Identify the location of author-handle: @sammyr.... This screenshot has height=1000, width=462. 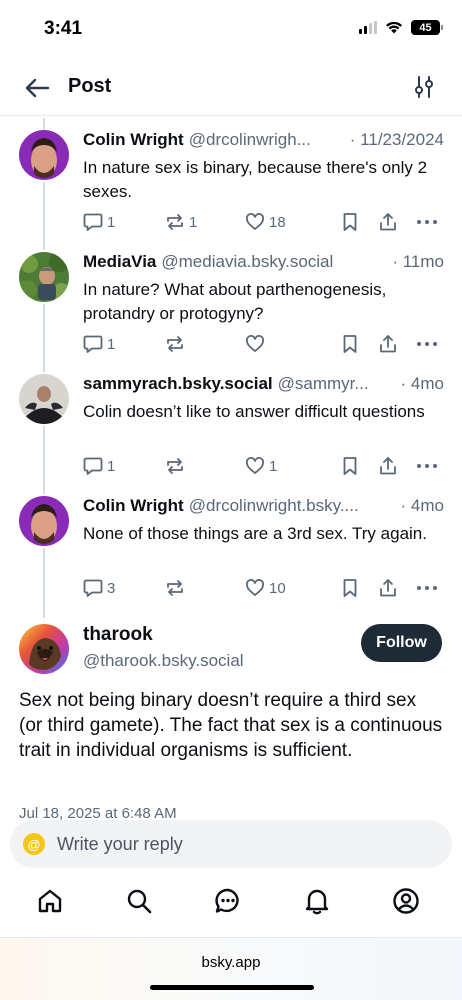
(336, 384).